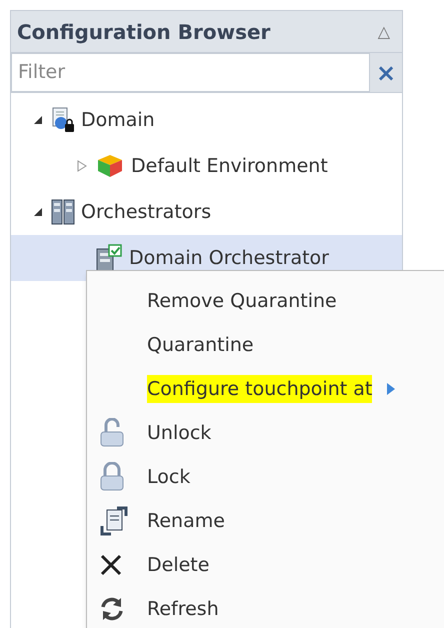  Describe the element at coordinates (386, 72) in the screenshot. I see `clear-filter-button: ×` at that location.